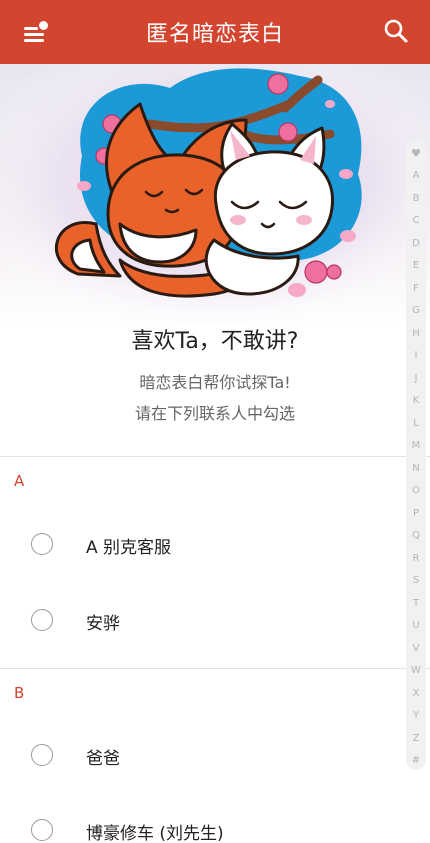 This screenshot has height=843, width=430. What do you see at coordinates (416, 761) in the screenshot?
I see `index-letter: #` at bounding box center [416, 761].